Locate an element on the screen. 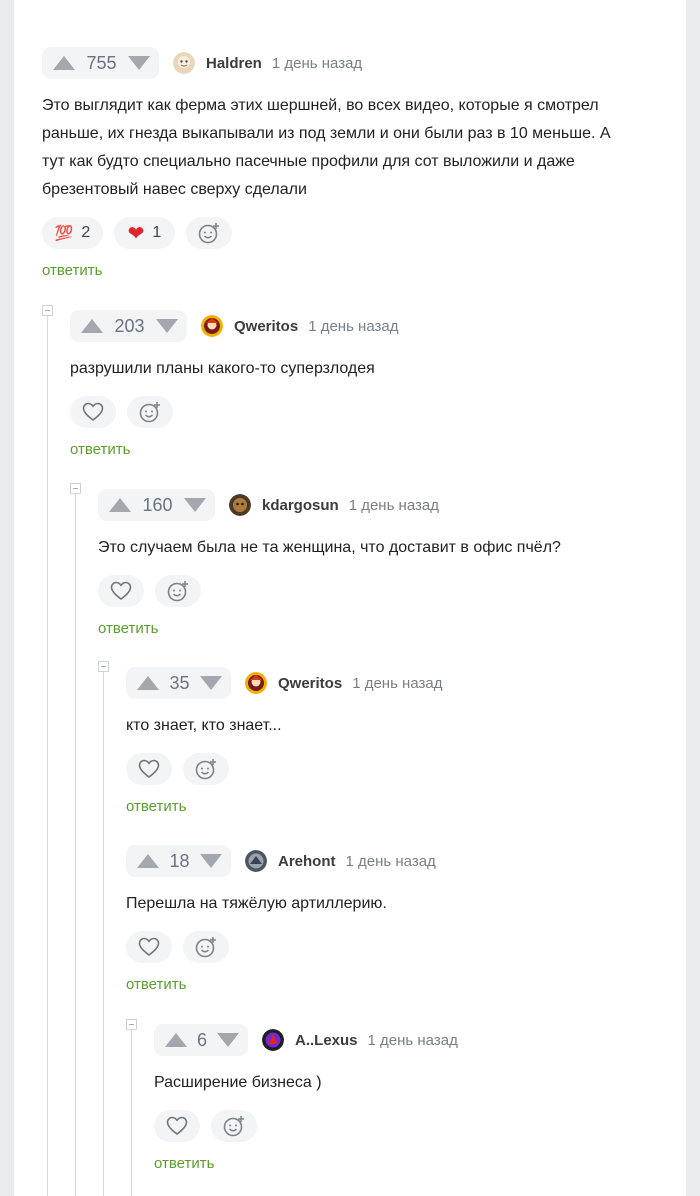  red-heart-icon: ❤ is located at coordinates (136, 233).